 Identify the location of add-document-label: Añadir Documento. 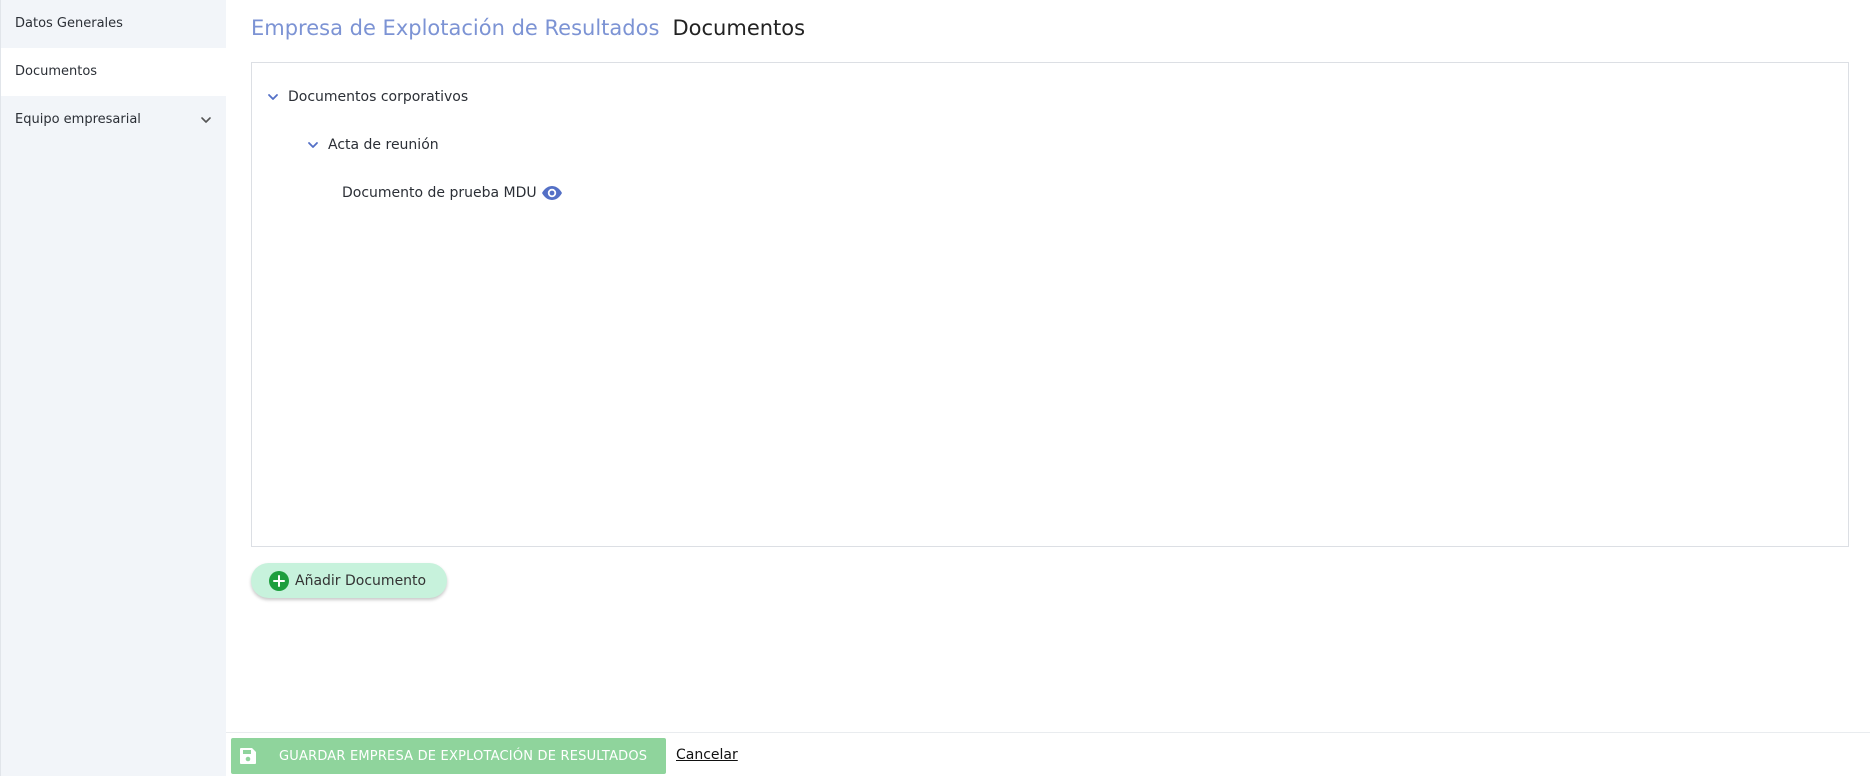
(361, 580).